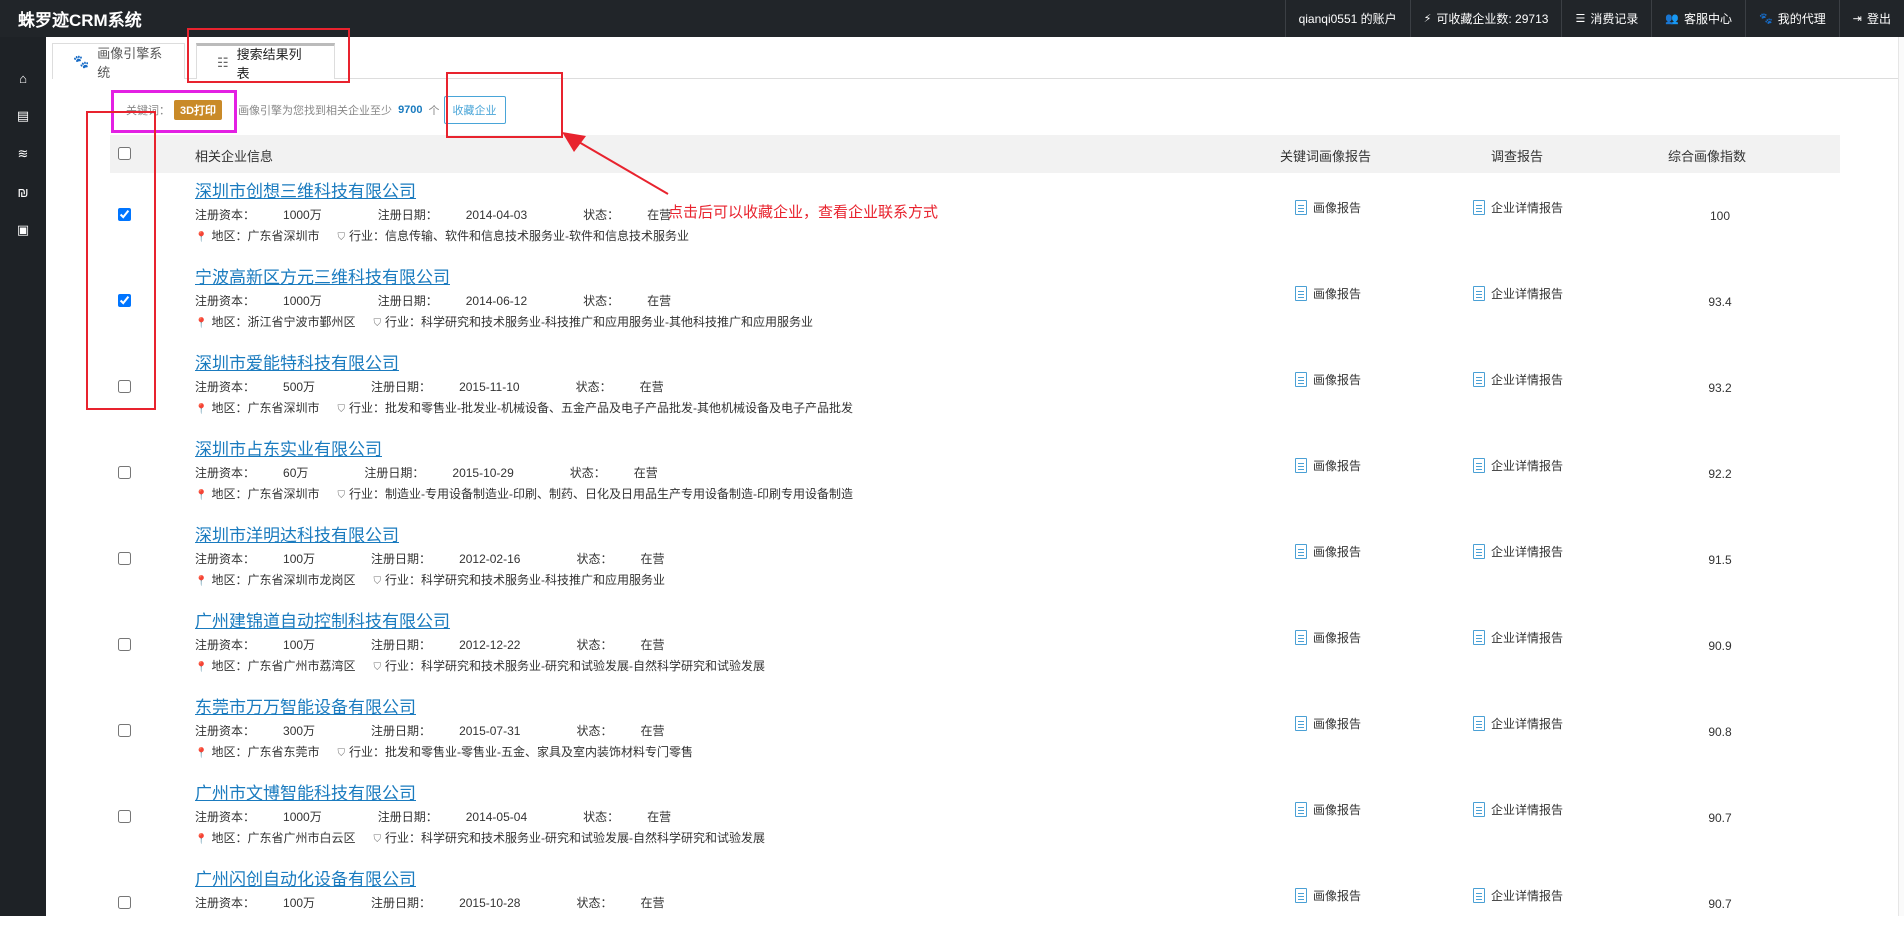 Image resolution: width=1904 pixels, height=948 pixels. Describe the element at coordinates (1485, 18) in the screenshot. I see `quota-link: ⚡ 可收藏企业数: 29713` at that location.